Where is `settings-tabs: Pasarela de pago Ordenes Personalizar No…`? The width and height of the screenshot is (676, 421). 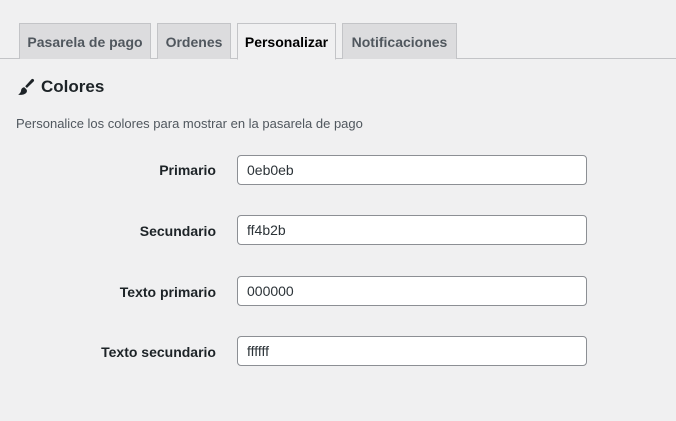
settings-tabs: Pasarela de pago Ordenes Personalizar No… is located at coordinates (338, 30).